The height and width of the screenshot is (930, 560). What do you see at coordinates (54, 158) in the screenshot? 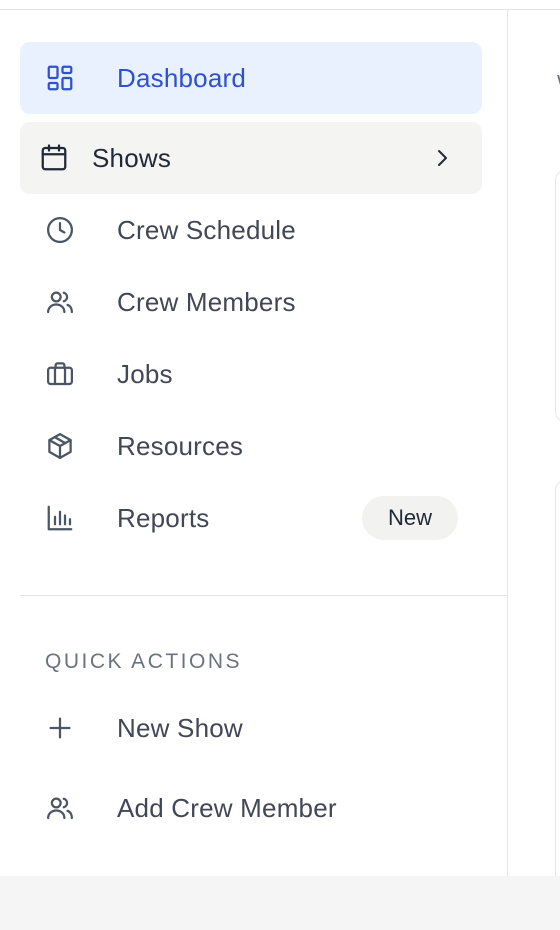
I see `calendar-icon` at bounding box center [54, 158].